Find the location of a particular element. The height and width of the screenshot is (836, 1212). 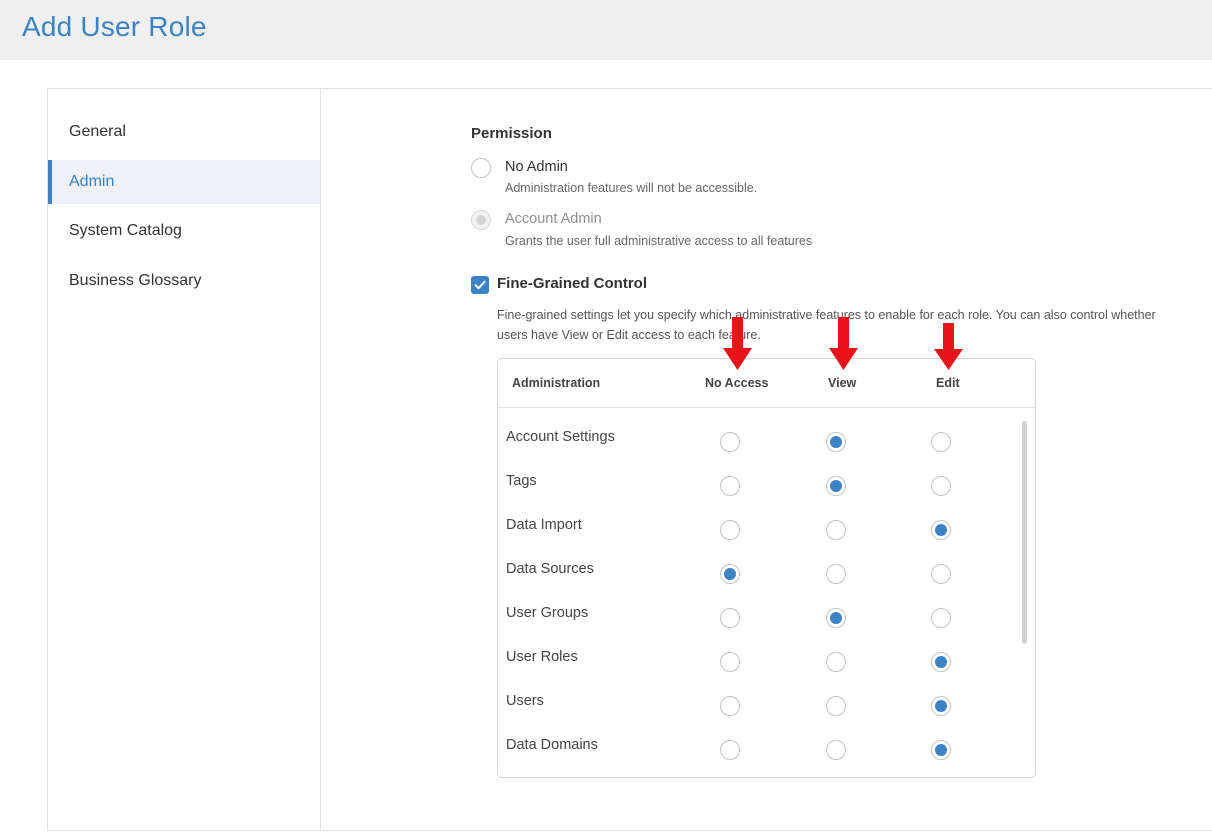

page-title: Add User Role is located at coordinates (114, 26).